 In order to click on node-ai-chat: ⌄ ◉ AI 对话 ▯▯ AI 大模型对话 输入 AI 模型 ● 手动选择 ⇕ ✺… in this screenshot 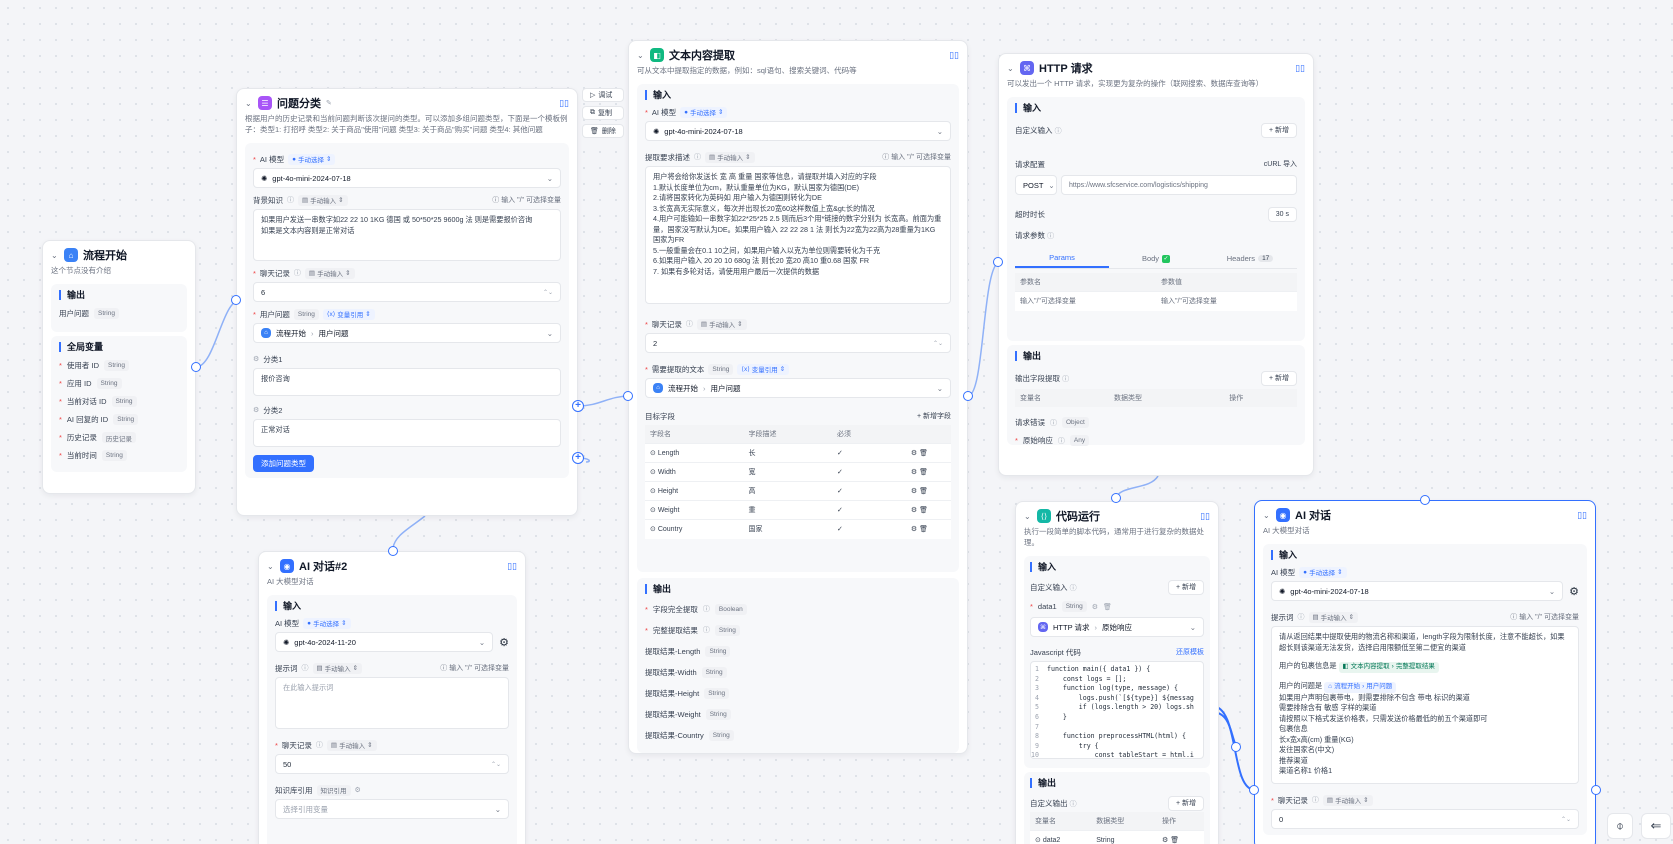, I will do `click(1425, 672)`.